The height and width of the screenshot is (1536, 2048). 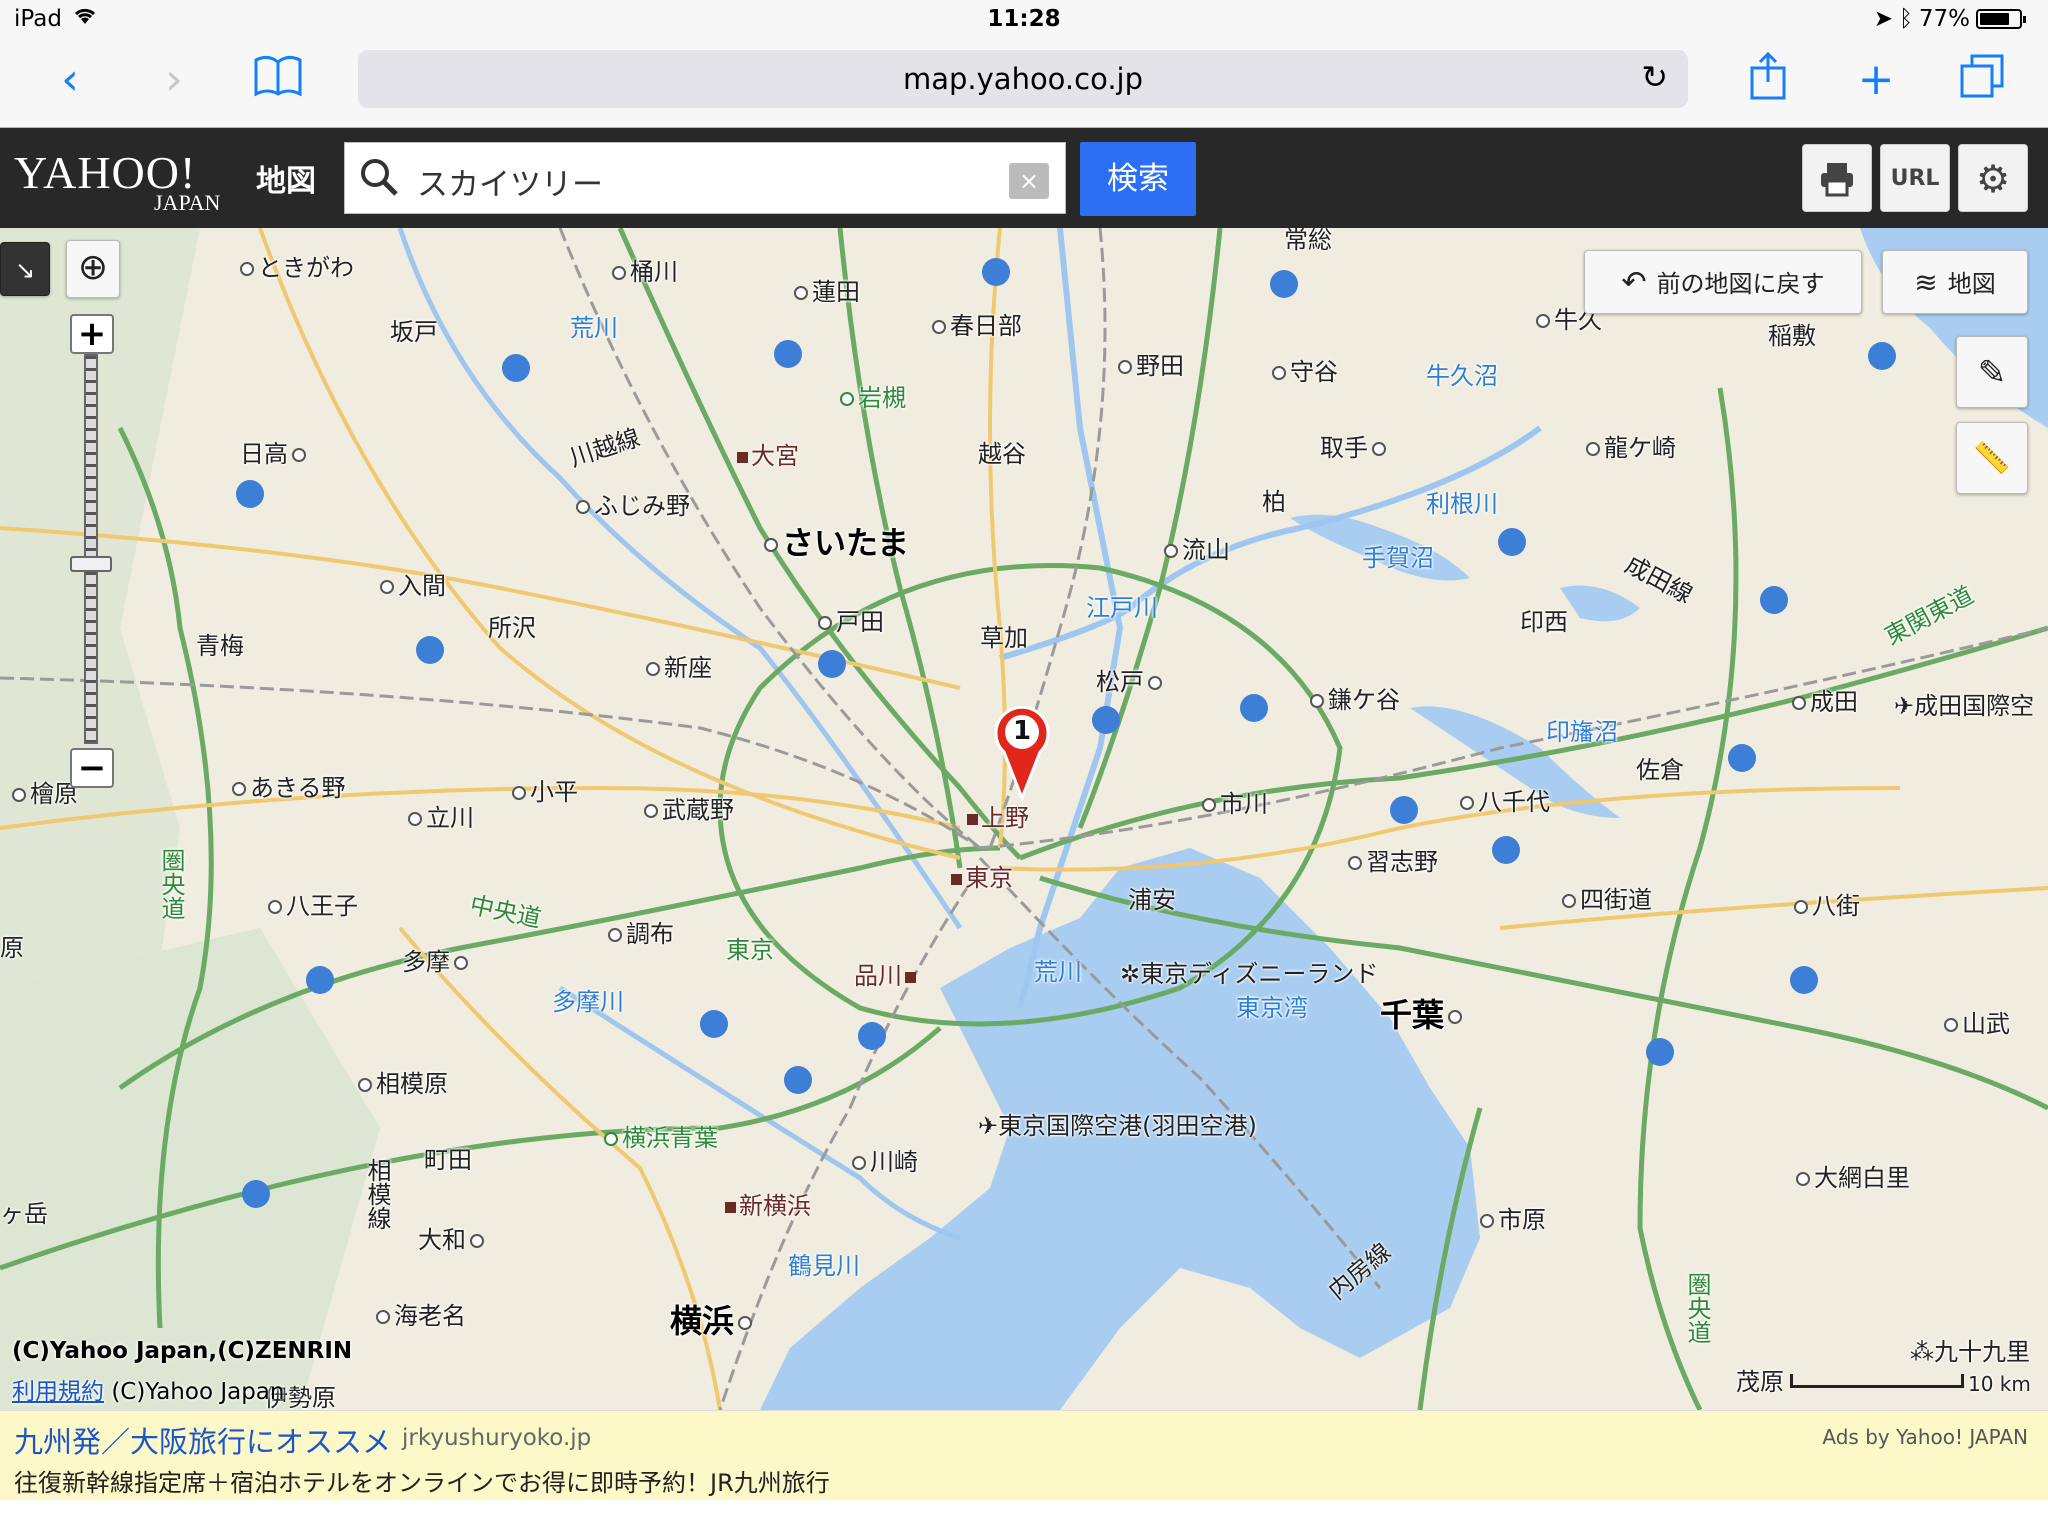 I want to click on place-label: ✈成田国際空, so click(x=1964, y=703).